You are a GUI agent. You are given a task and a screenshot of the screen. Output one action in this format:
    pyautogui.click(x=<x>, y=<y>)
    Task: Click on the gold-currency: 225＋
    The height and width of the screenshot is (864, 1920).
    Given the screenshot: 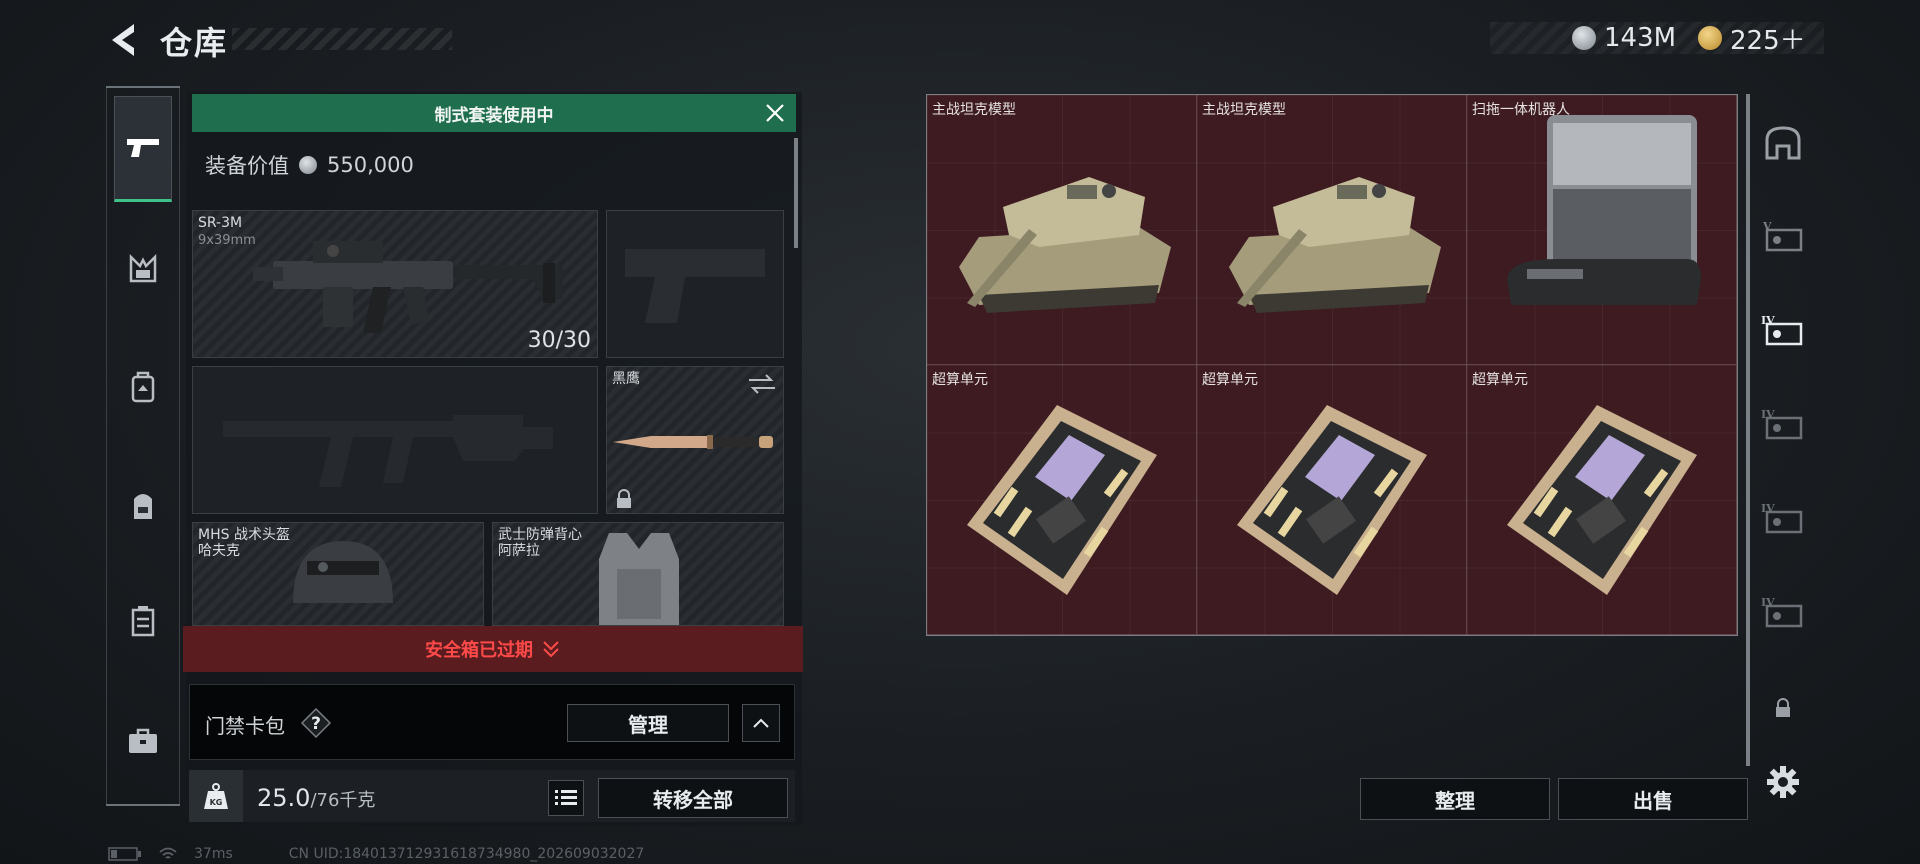 What is the action you would take?
    pyautogui.click(x=1752, y=39)
    